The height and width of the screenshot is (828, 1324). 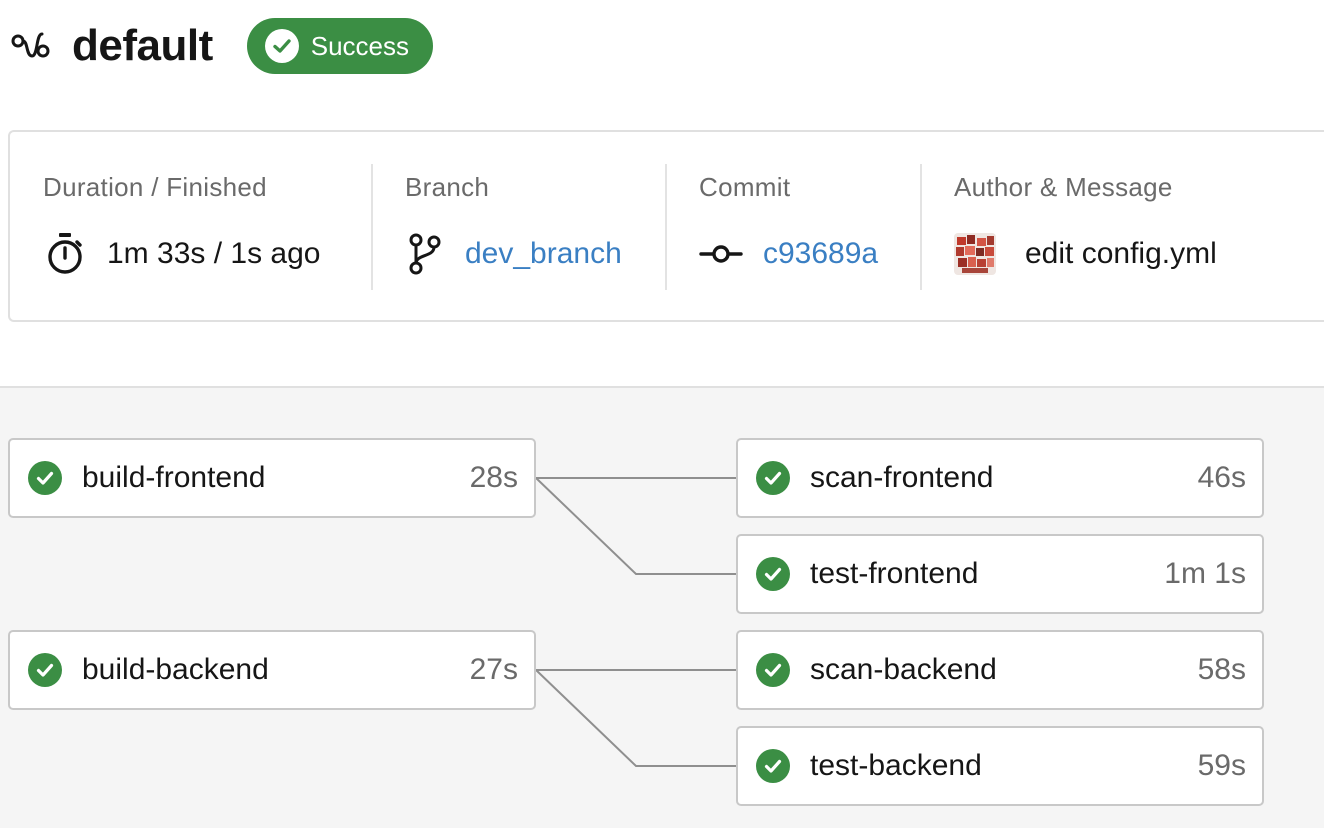 I want to click on job-duration: 46s, so click(x=1221, y=477).